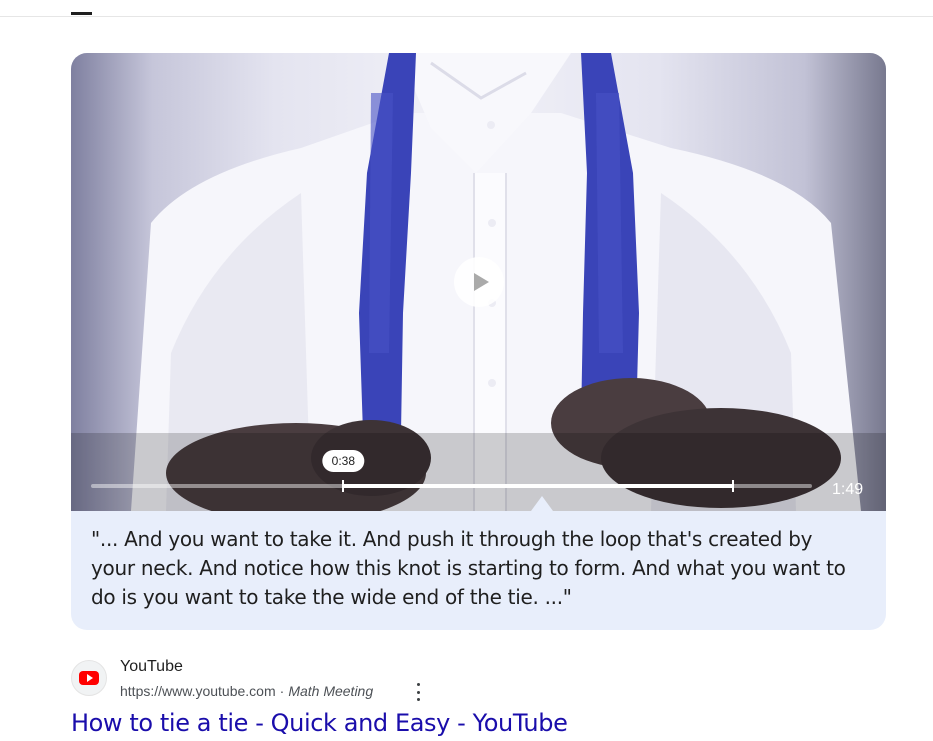 The width and height of the screenshot is (933, 741). What do you see at coordinates (538, 486) in the screenshot?
I see `seek-highlight-segment` at bounding box center [538, 486].